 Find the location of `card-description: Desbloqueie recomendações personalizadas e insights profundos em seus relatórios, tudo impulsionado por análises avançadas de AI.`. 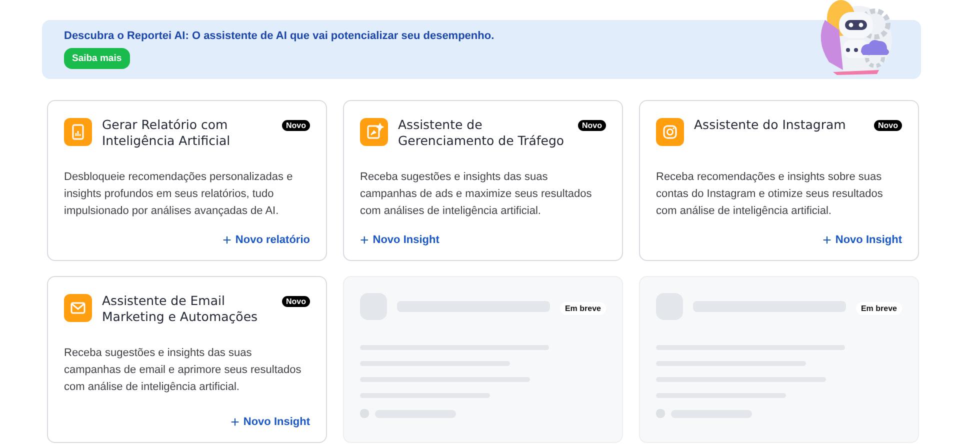

card-description: Desbloqueie recomendações personalizadas e insights profundos em seus relatórios, tudo impulsionado por análises avançadas de AI. is located at coordinates (179, 194).